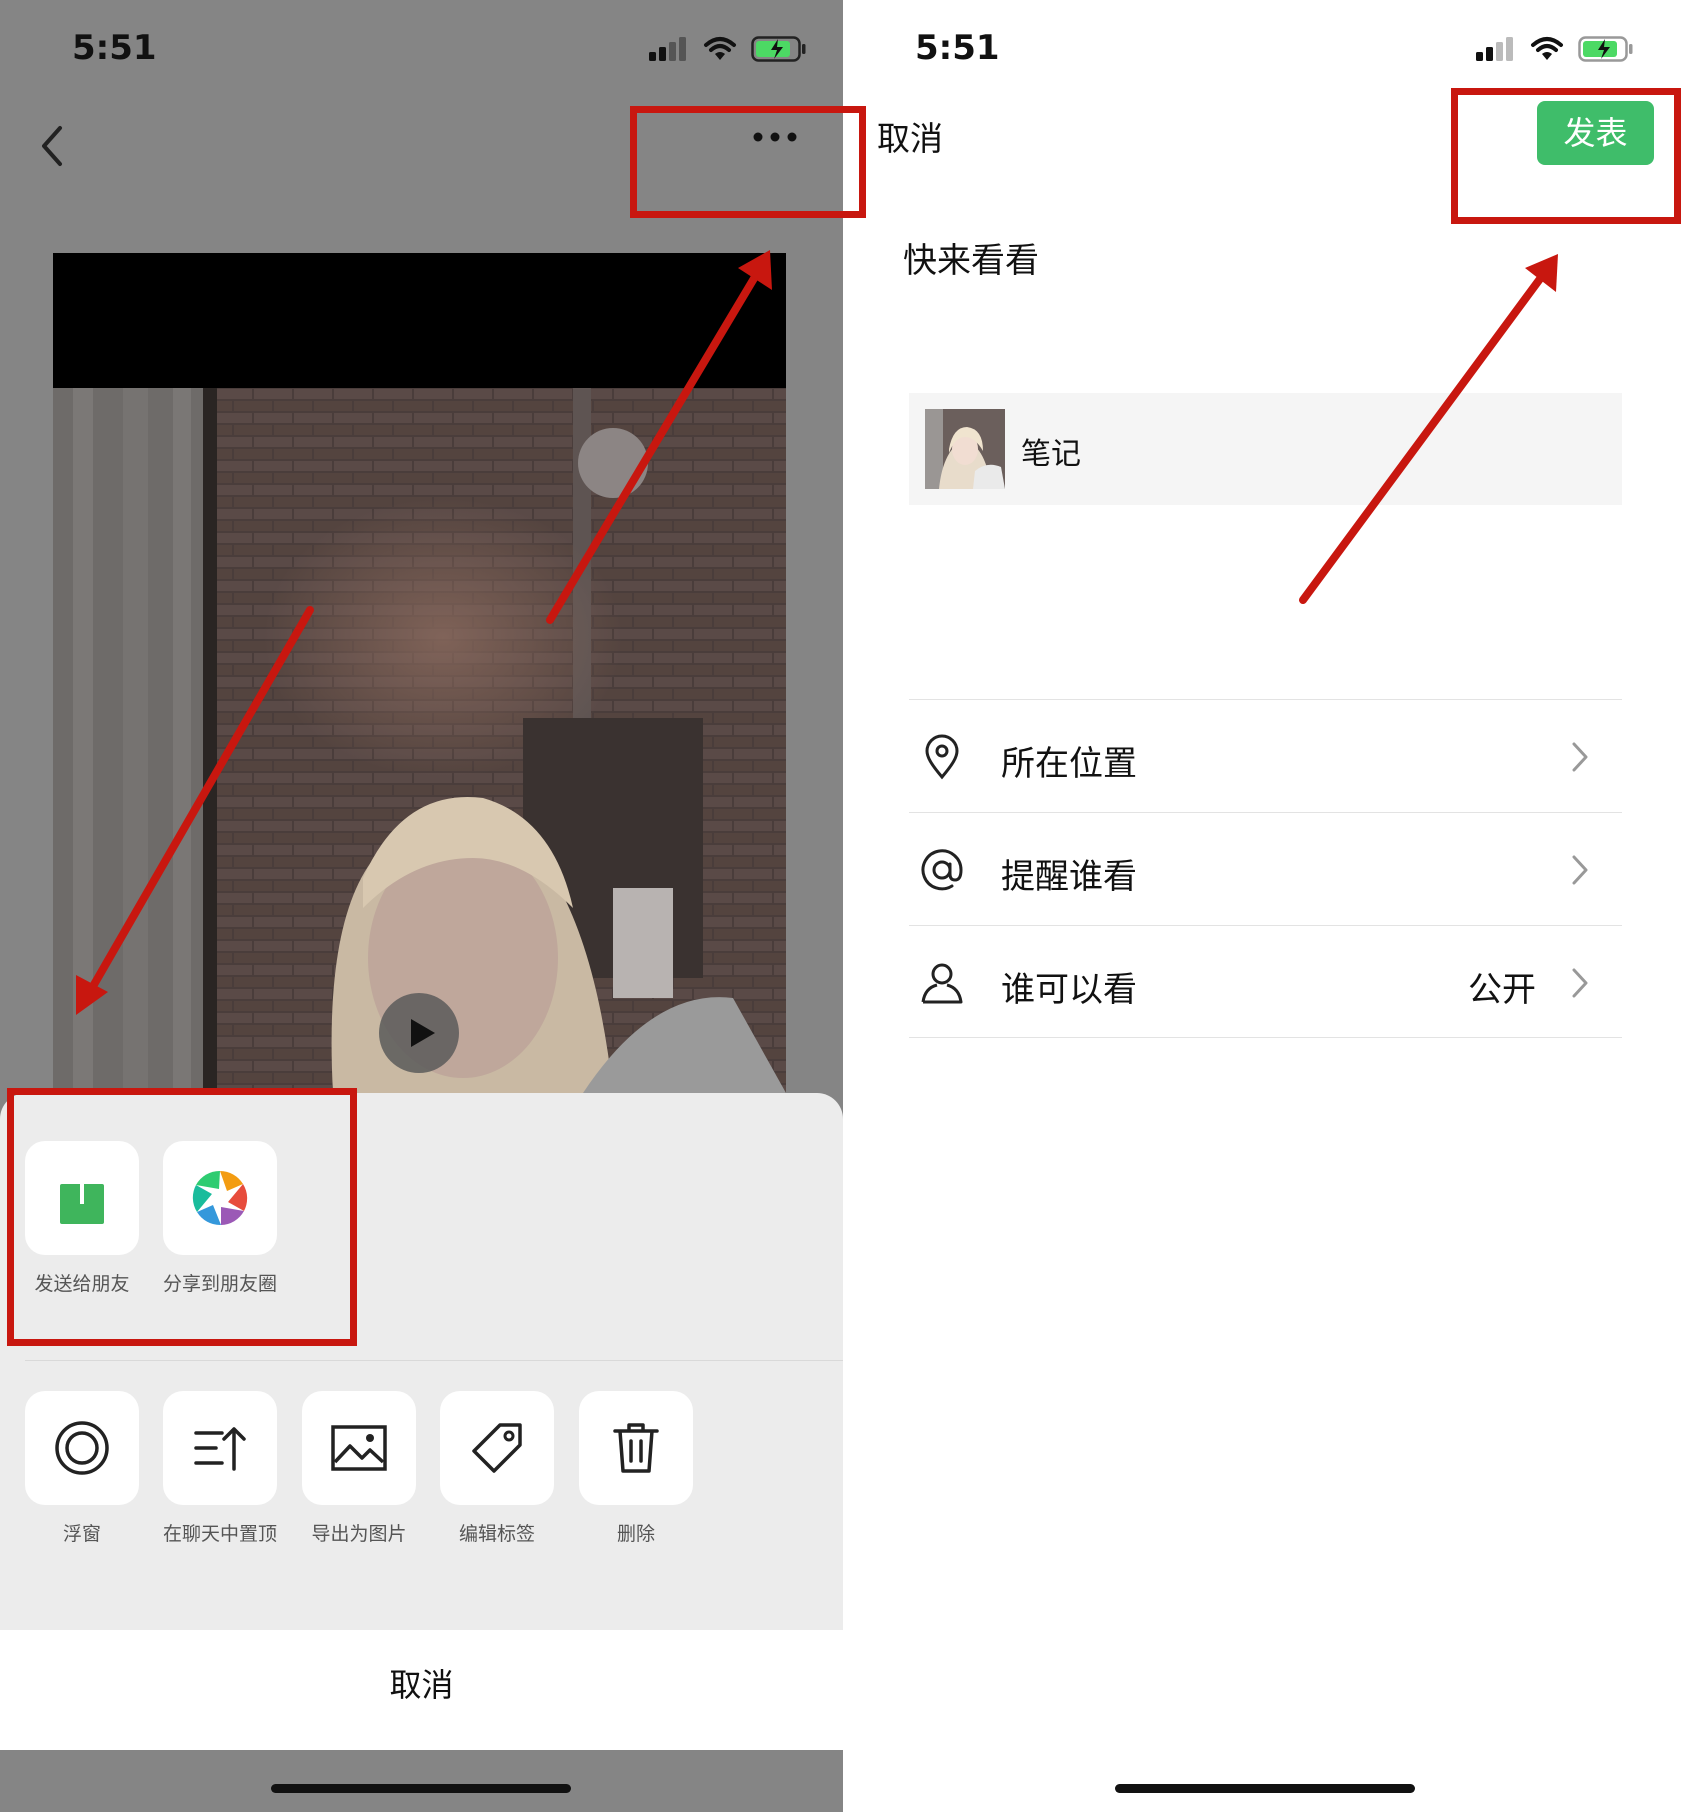 This screenshot has height=1812, width=1686. Describe the element at coordinates (359, 1448) in the screenshot. I see `export-image-icon` at that location.